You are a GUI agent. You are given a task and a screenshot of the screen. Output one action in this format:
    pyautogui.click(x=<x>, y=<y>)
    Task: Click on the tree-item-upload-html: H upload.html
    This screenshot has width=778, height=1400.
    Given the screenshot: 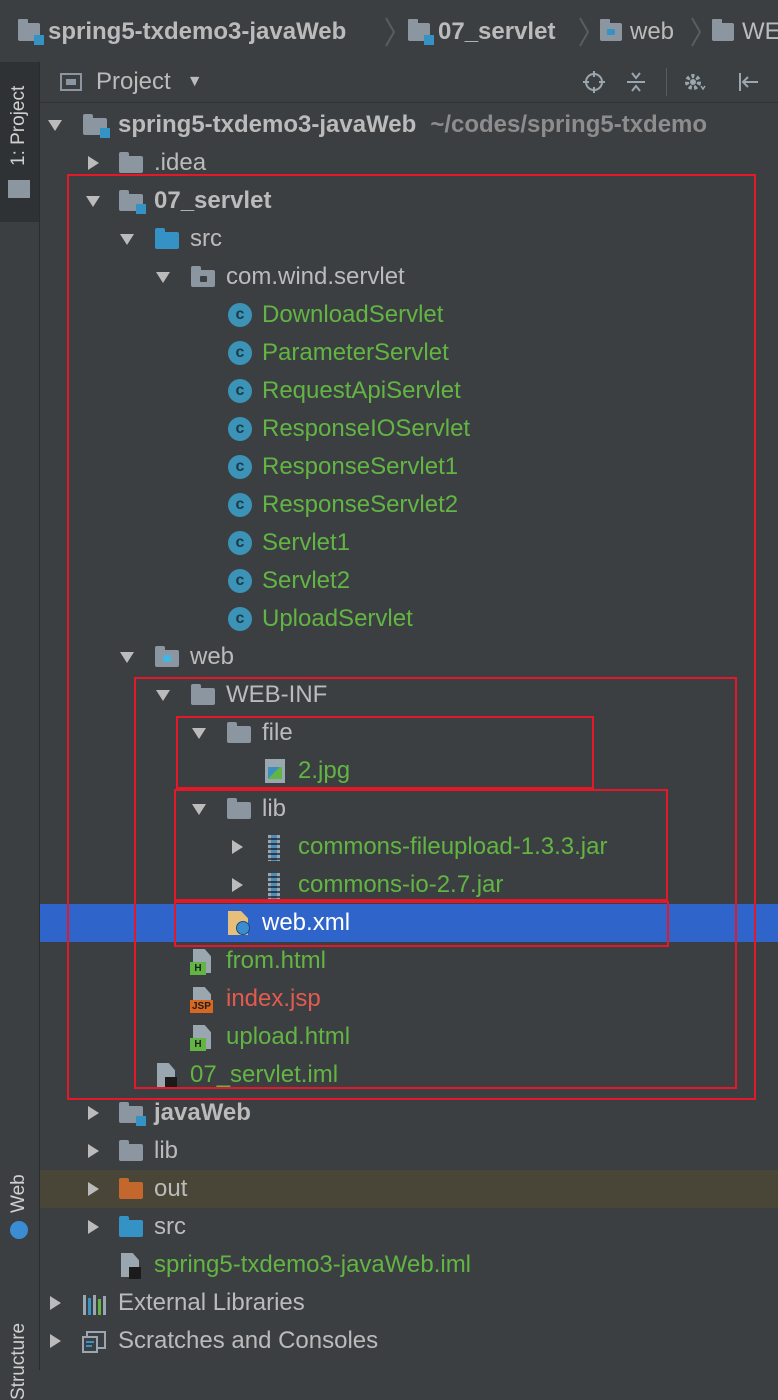 What is the action you would take?
    pyautogui.click(x=409, y=1037)
    